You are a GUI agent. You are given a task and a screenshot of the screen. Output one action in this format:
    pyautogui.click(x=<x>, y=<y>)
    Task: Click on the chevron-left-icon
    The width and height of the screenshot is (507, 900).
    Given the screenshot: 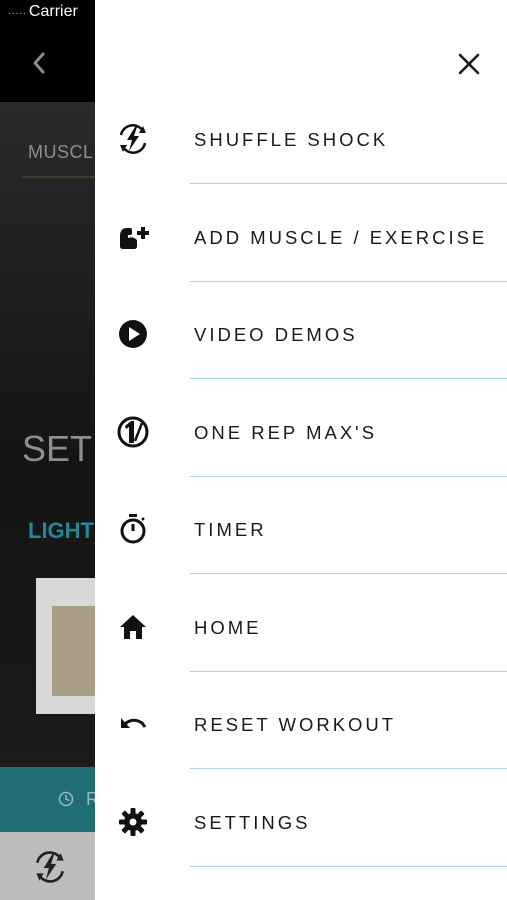 What is the action you would take?
    pyautogui.click(x=39, y=63)
    